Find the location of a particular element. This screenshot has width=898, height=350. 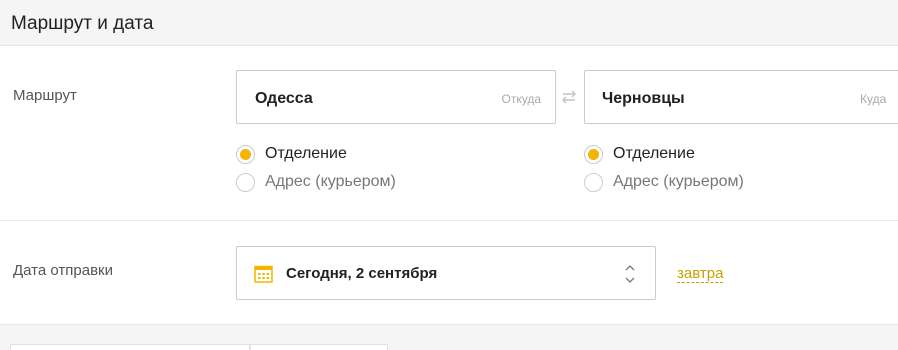

date-label: Дата отправки is located at coordinates (63, 270).